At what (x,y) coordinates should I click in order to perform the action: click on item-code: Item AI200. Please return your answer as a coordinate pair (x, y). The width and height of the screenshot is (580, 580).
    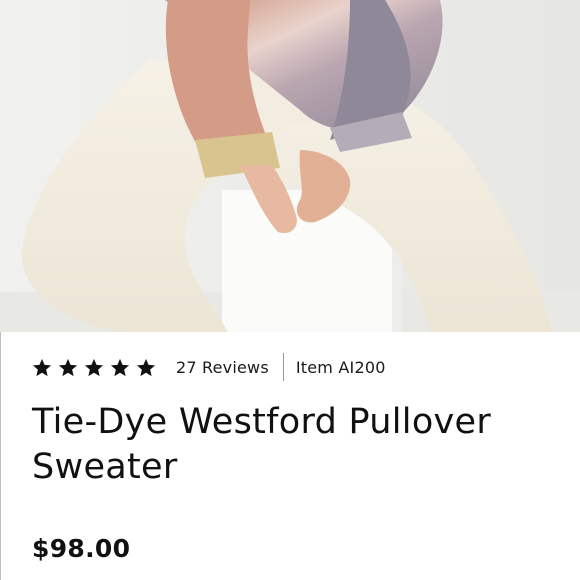
    Looking at the image, I should click on (340, 367).